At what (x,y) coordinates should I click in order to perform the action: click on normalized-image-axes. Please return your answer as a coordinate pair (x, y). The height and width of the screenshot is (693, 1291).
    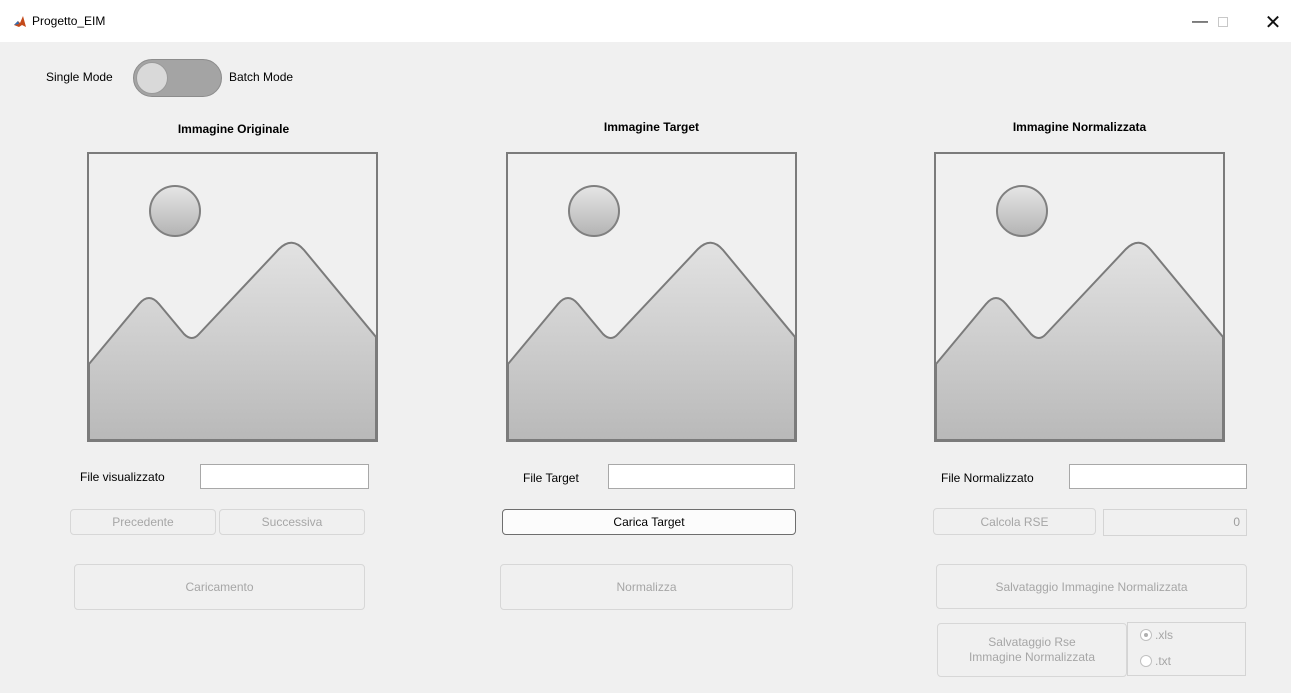
    Looking at the image, I should click on (1079, 297).